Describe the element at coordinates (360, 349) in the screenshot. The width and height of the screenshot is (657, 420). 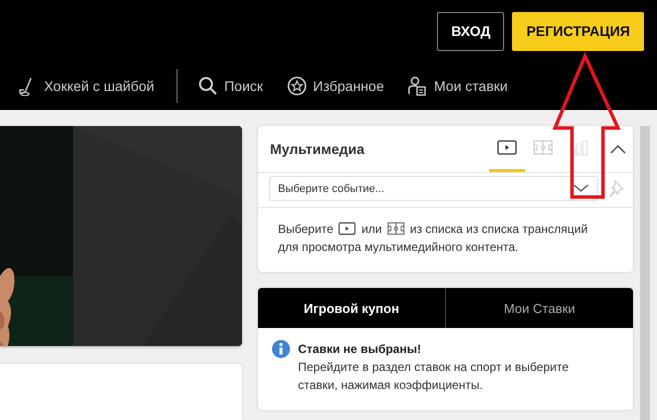
I see `notice-title: Ставки не выбраны!` at that location.